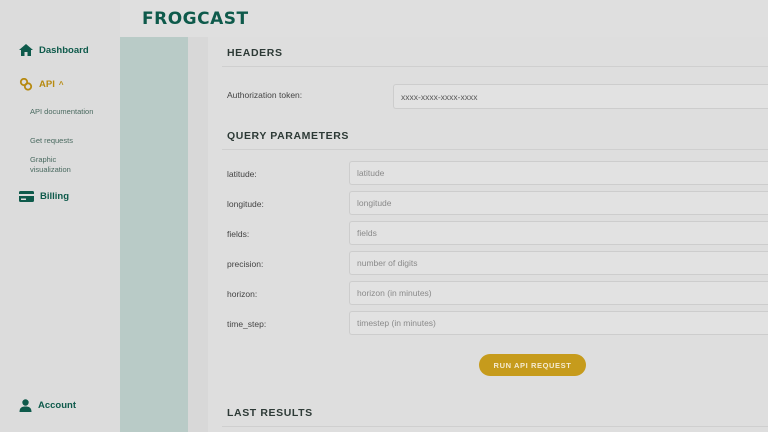  Describe the element at coordinates (245, 264) in the screenshot. I see `precision-label: precision:` at that location.